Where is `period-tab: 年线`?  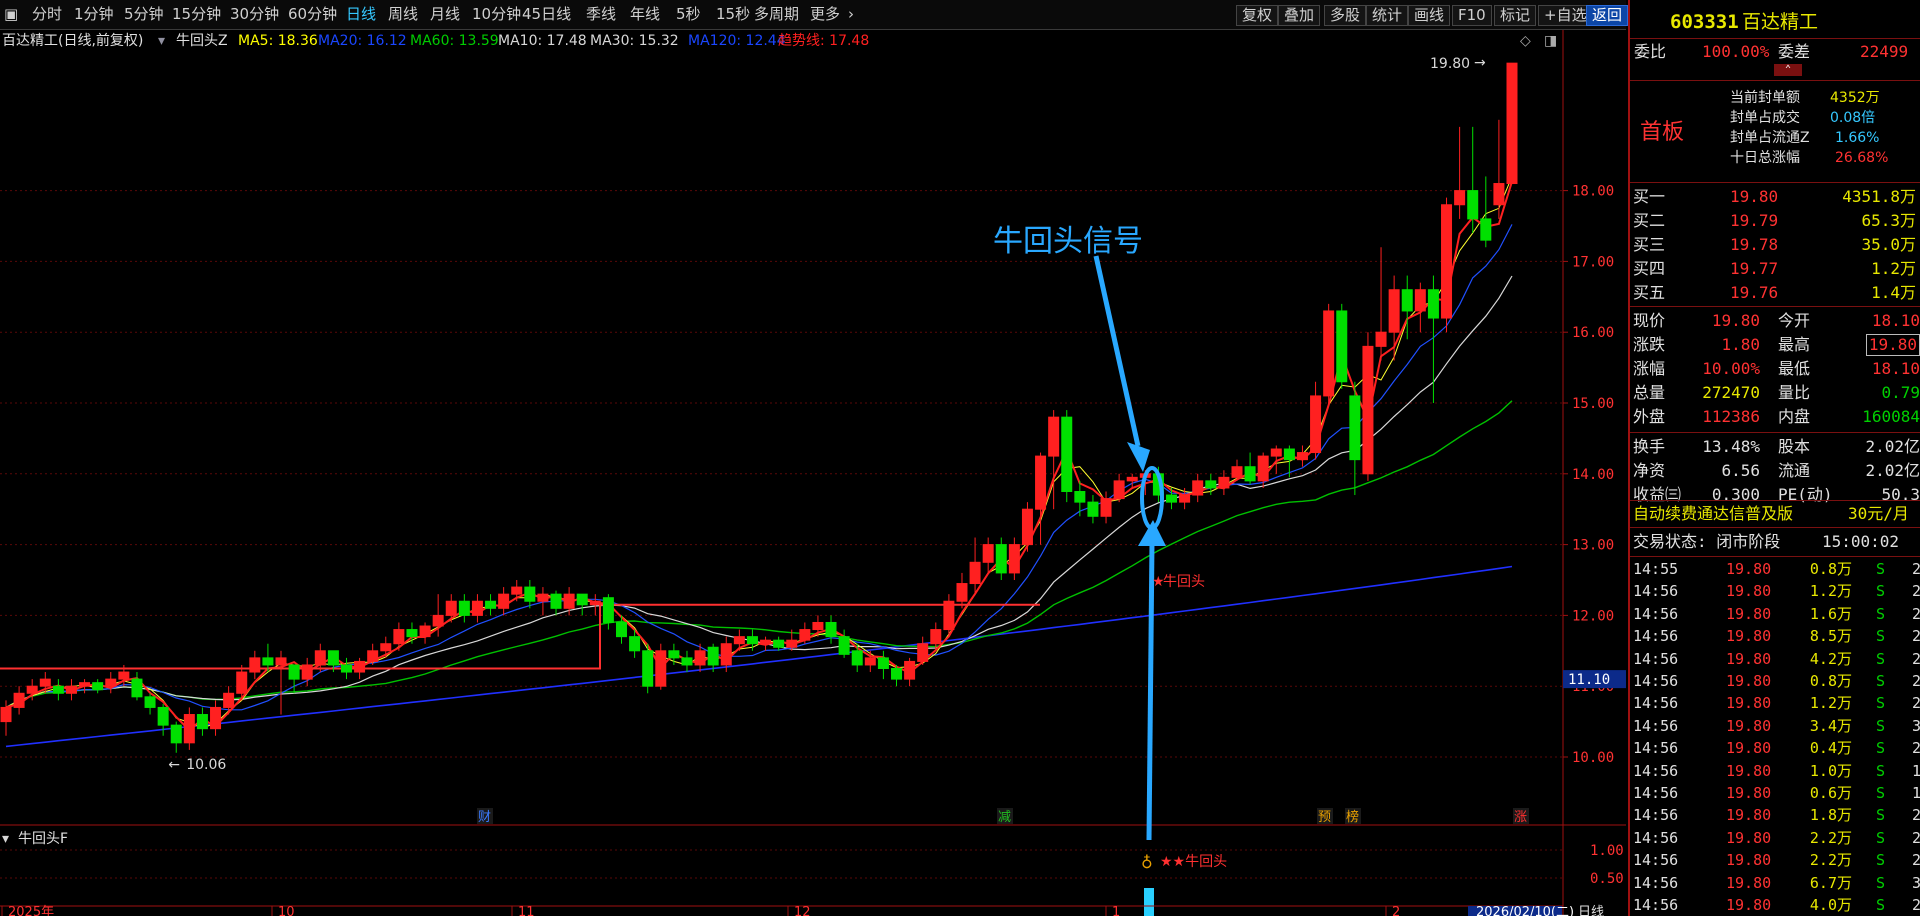 period-tab: 年线 is located at coordinates (645, 14).